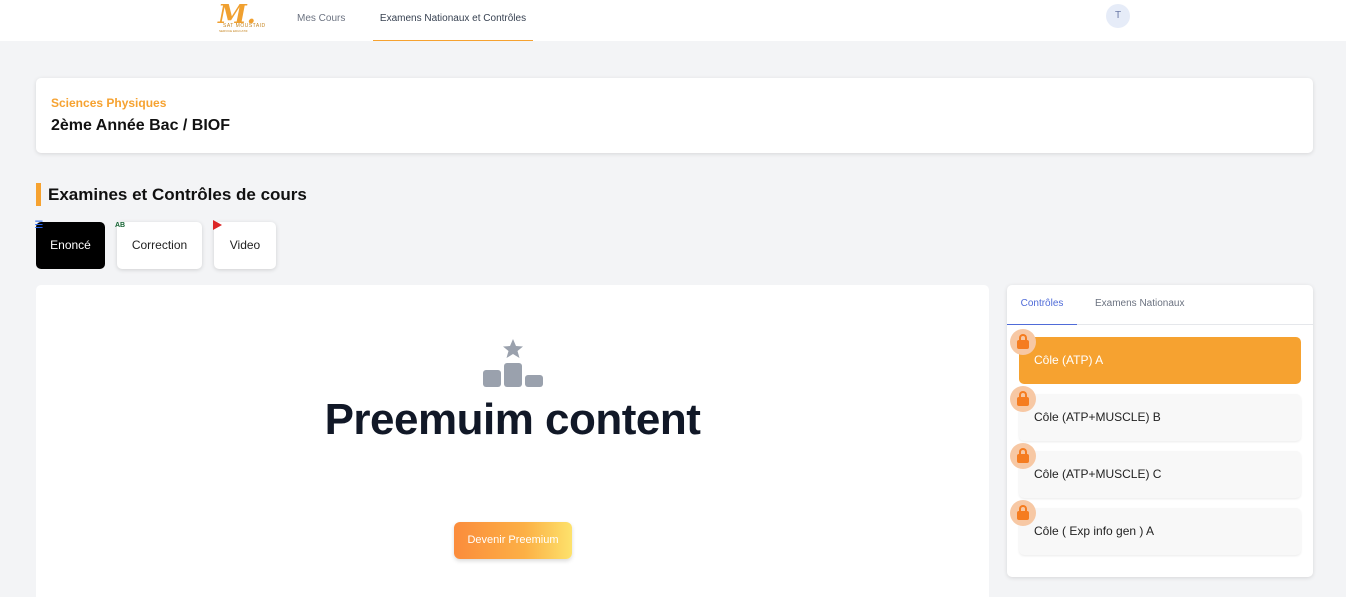 This screenshot has height=597, width=1346. What do you see at coordinates (1155, 527) in the screenshot?
I see `control-item: Côle ( Exp info gen ) A` at bounding box center [1155, 527].